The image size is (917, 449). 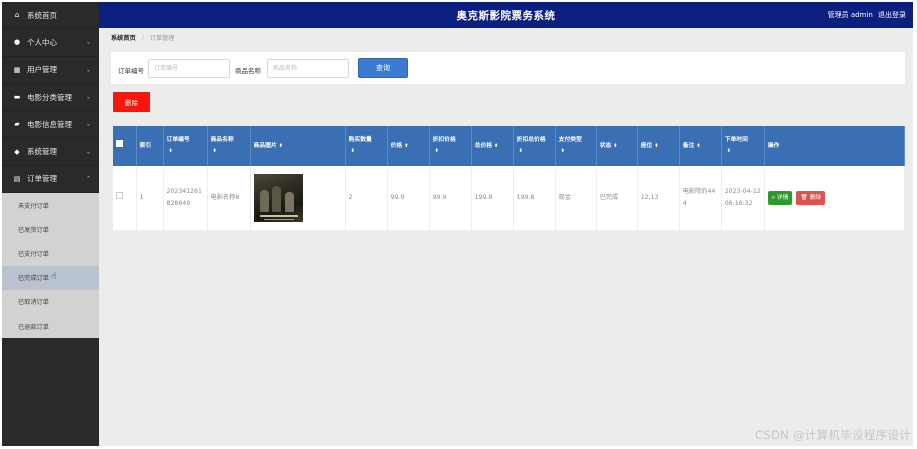 What do you see at coordinates (892, 15) in the screenshot?
I see `logout-link: 退出登录` at bounding box center [892, 15].